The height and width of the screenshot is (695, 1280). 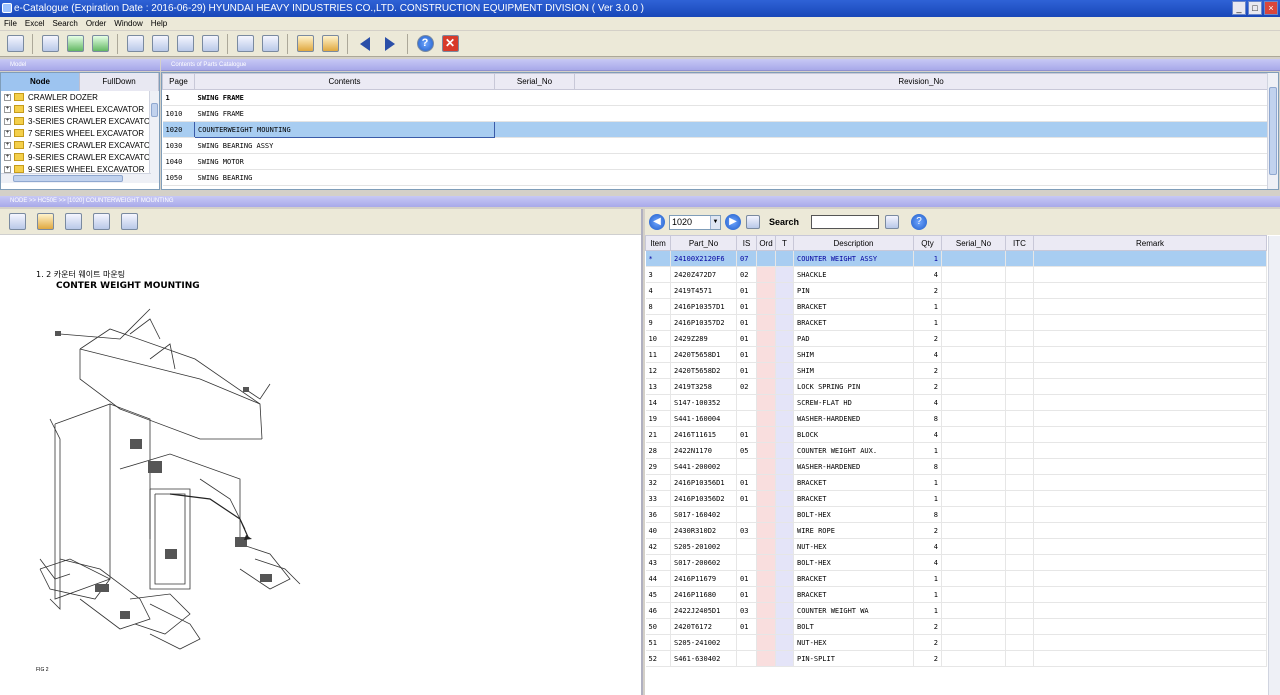 What do you see at coordinates (1272, 131) in the screenshot?
I see `contents-vertical-scrollbar` at bounding box center [1272, 131].